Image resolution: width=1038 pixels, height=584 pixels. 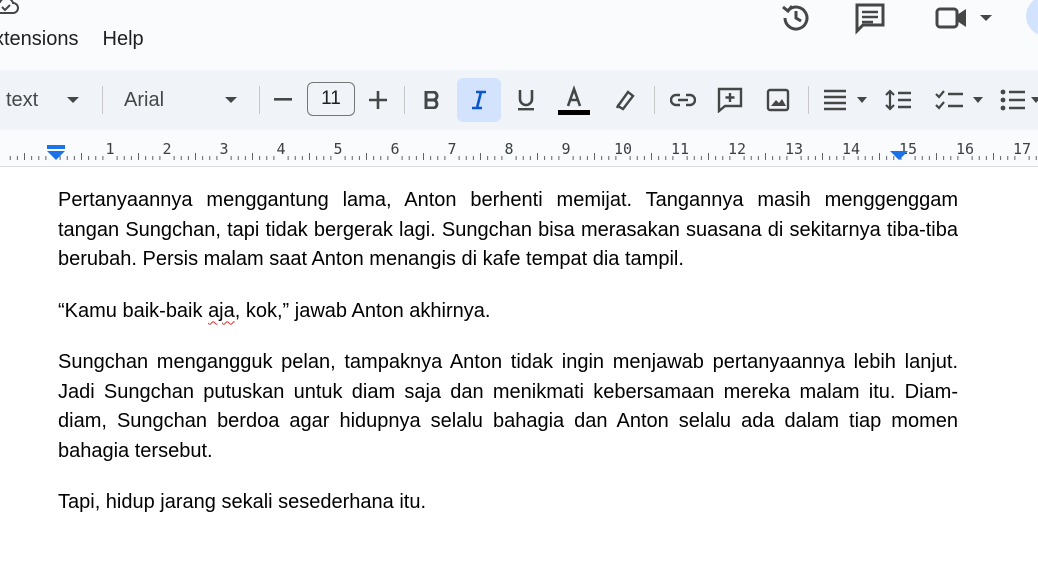 What do you see at coordinates (39, 39) in the screenshot?
I see `menu-item-extensions: xtensions` at bounding box center [39, 39].